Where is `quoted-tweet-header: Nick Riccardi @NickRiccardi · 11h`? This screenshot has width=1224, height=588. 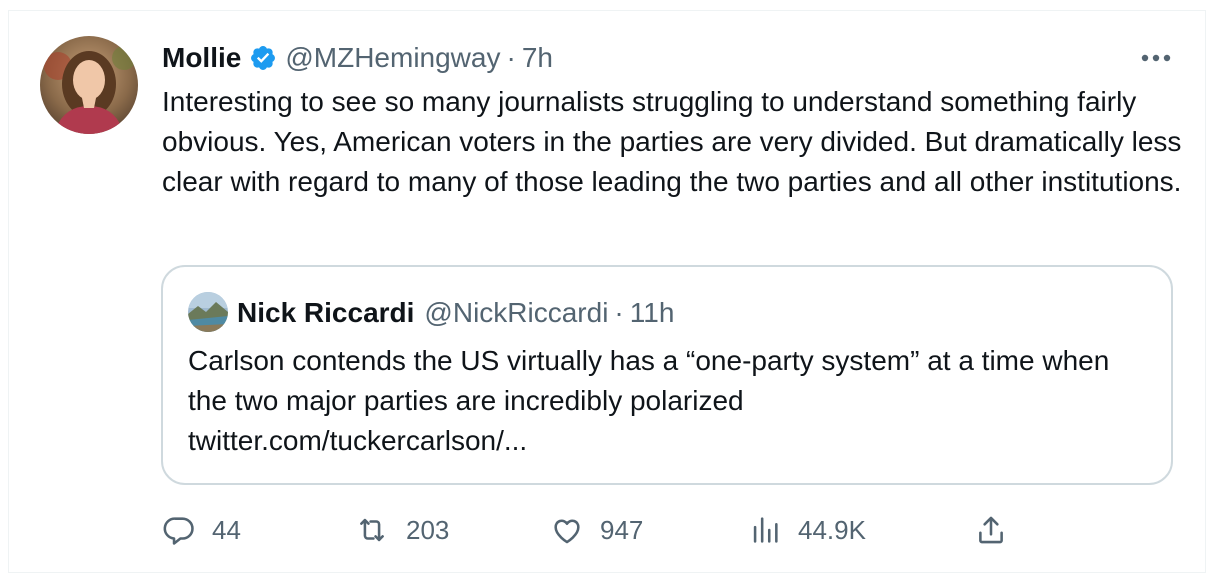
quoted-tweet-header: Nick Riccardi @NickRiccardi · 11h is located at coordinates (455, 313).